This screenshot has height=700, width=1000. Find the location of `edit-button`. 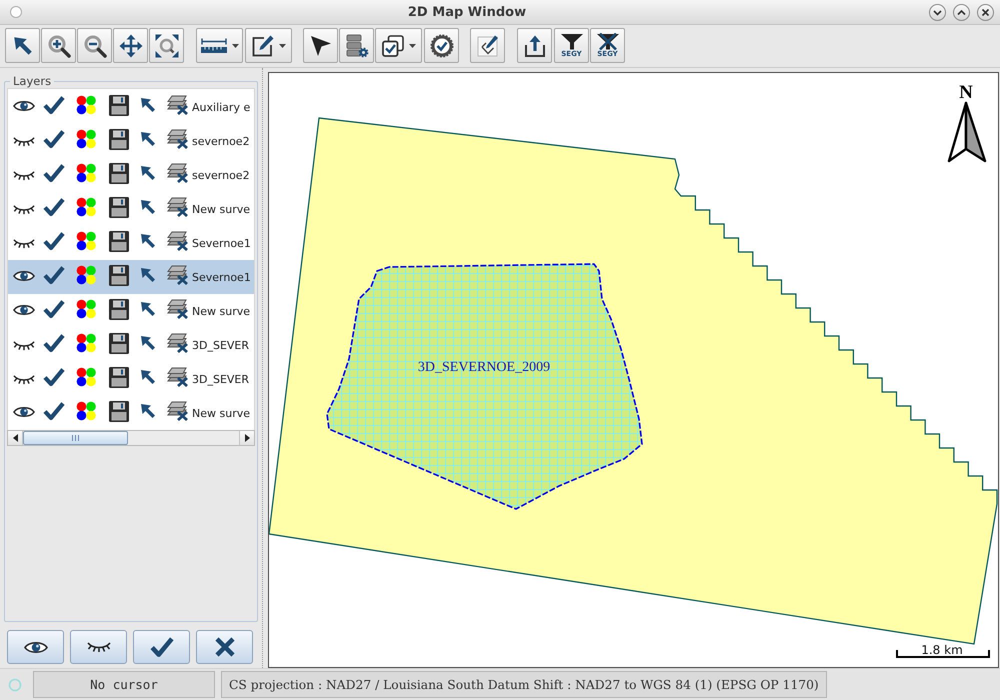

edit-button is located at coordinates (268, 45).